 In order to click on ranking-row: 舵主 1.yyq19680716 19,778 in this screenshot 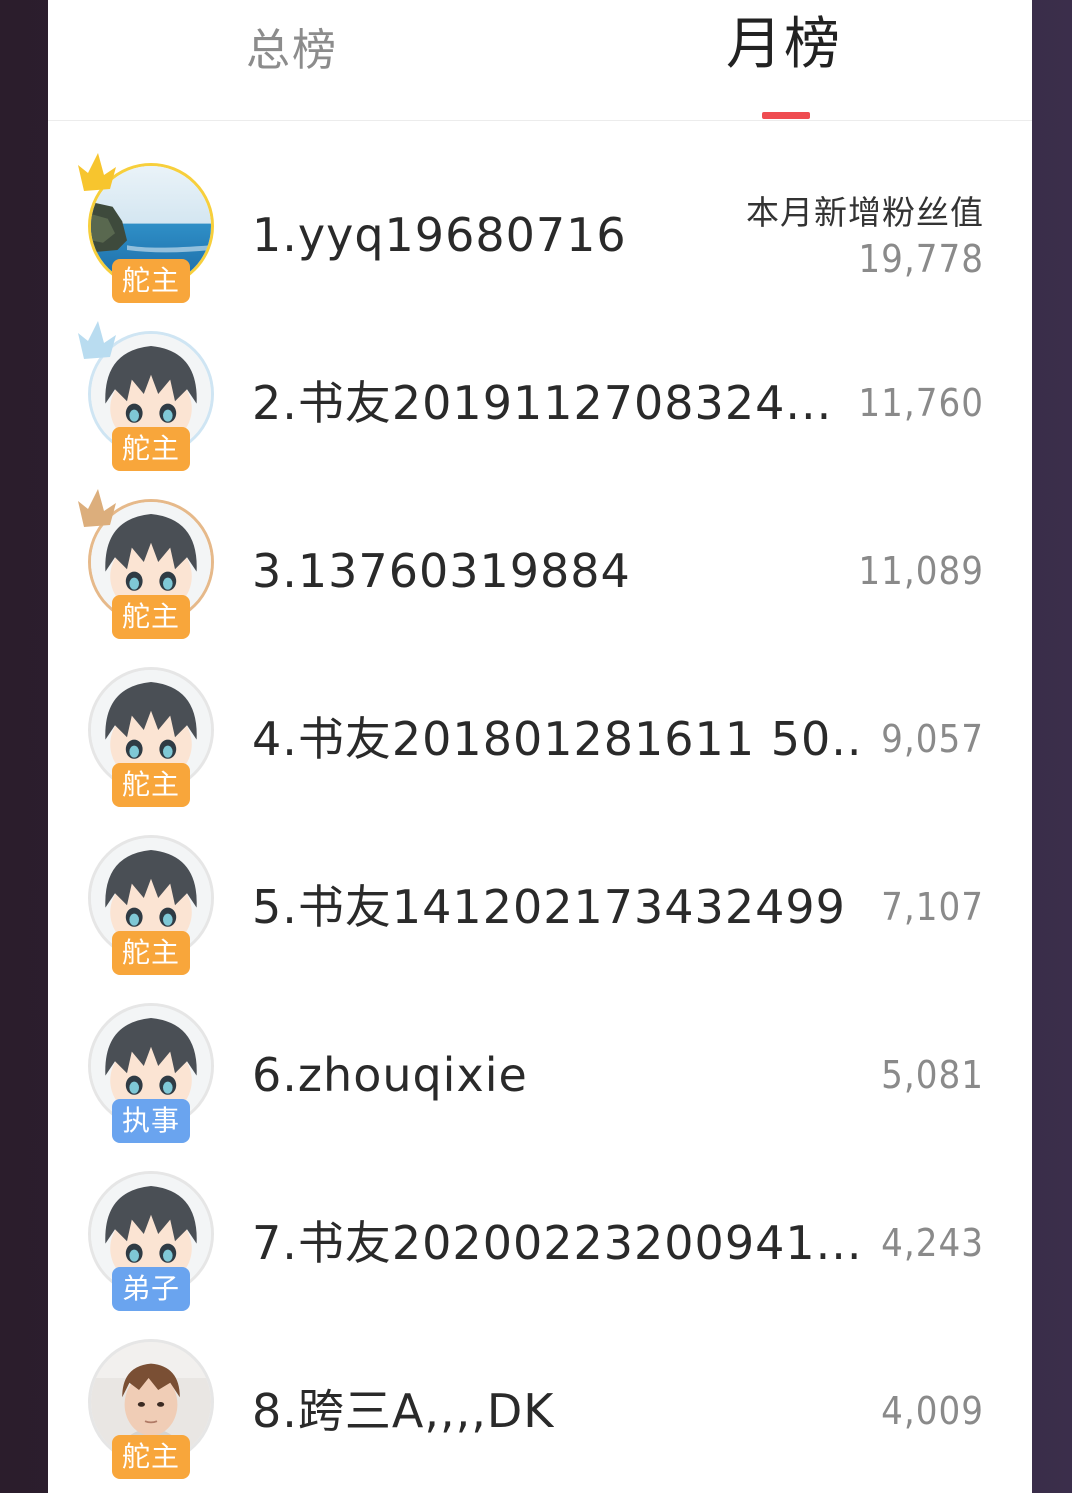, I will do `click(540, 235)`.